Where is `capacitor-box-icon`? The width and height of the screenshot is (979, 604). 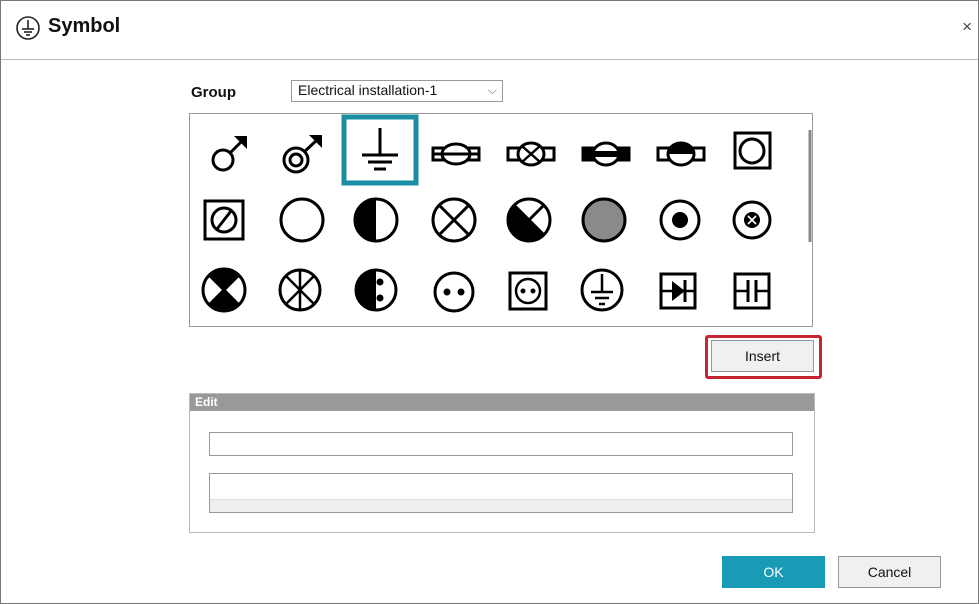 capacitor-box-icon is located at coordinates (752, 291).